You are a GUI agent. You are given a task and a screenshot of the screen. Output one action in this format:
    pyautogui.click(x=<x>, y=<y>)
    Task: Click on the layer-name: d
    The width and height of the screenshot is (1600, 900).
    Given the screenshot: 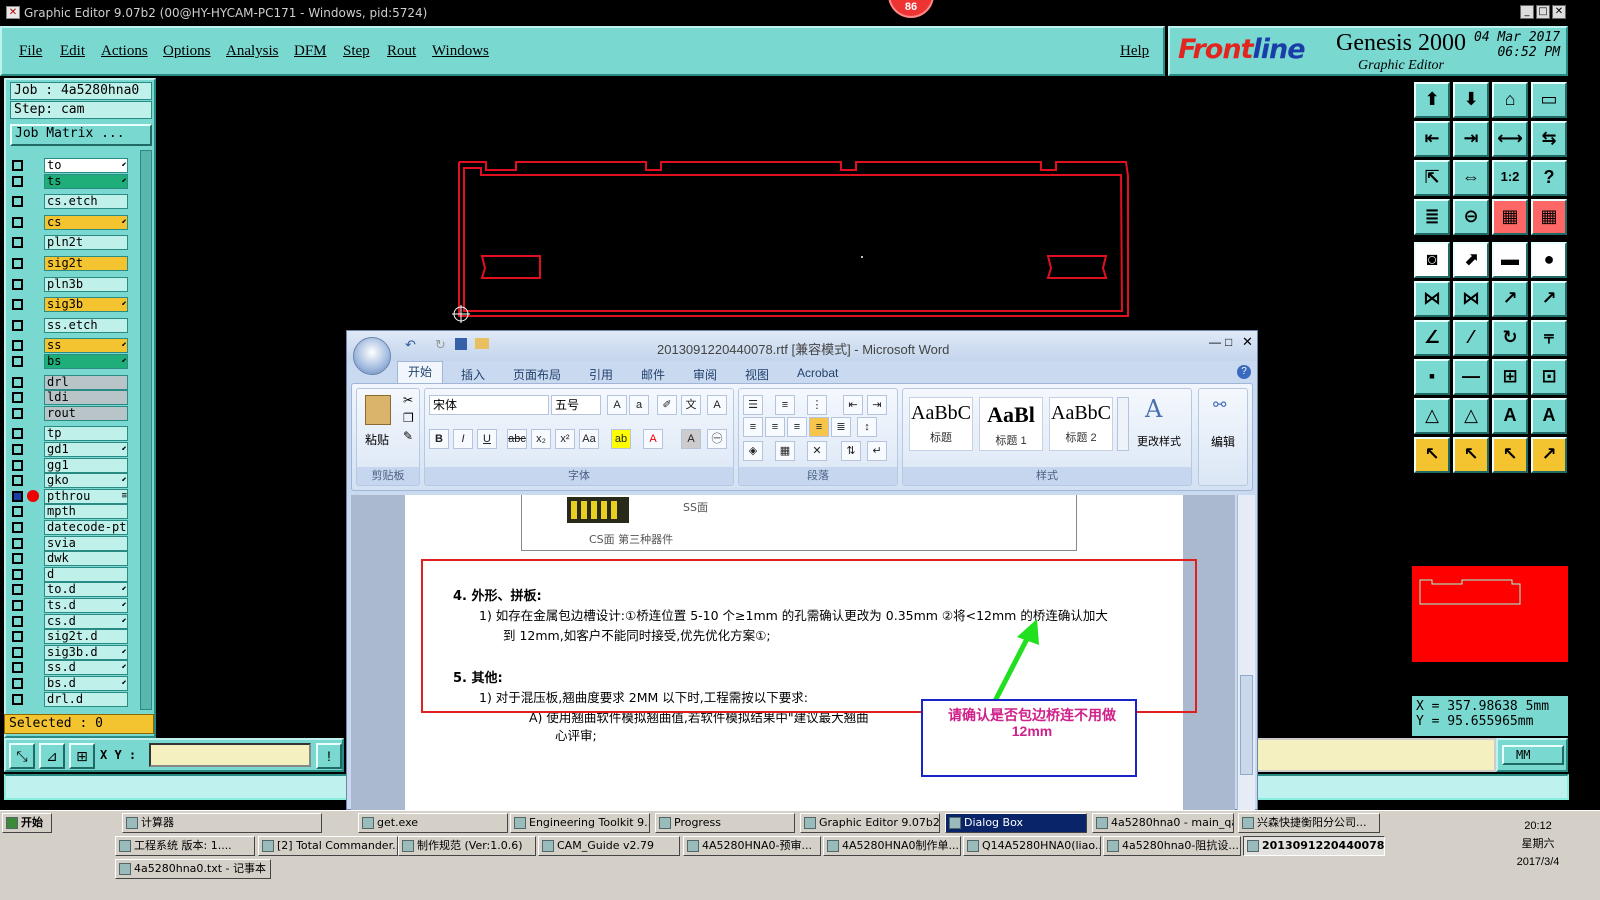 What is the action you would take?
    pyautogui.click(x=86, y=574)
    